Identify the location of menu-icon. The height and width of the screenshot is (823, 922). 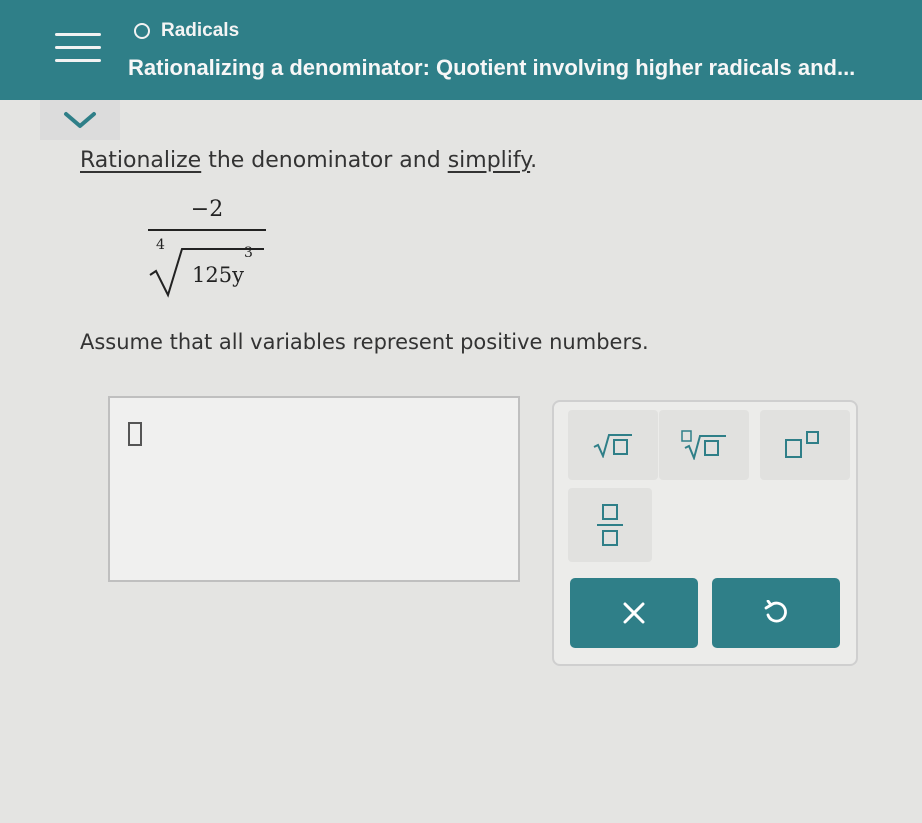
(78, 48).